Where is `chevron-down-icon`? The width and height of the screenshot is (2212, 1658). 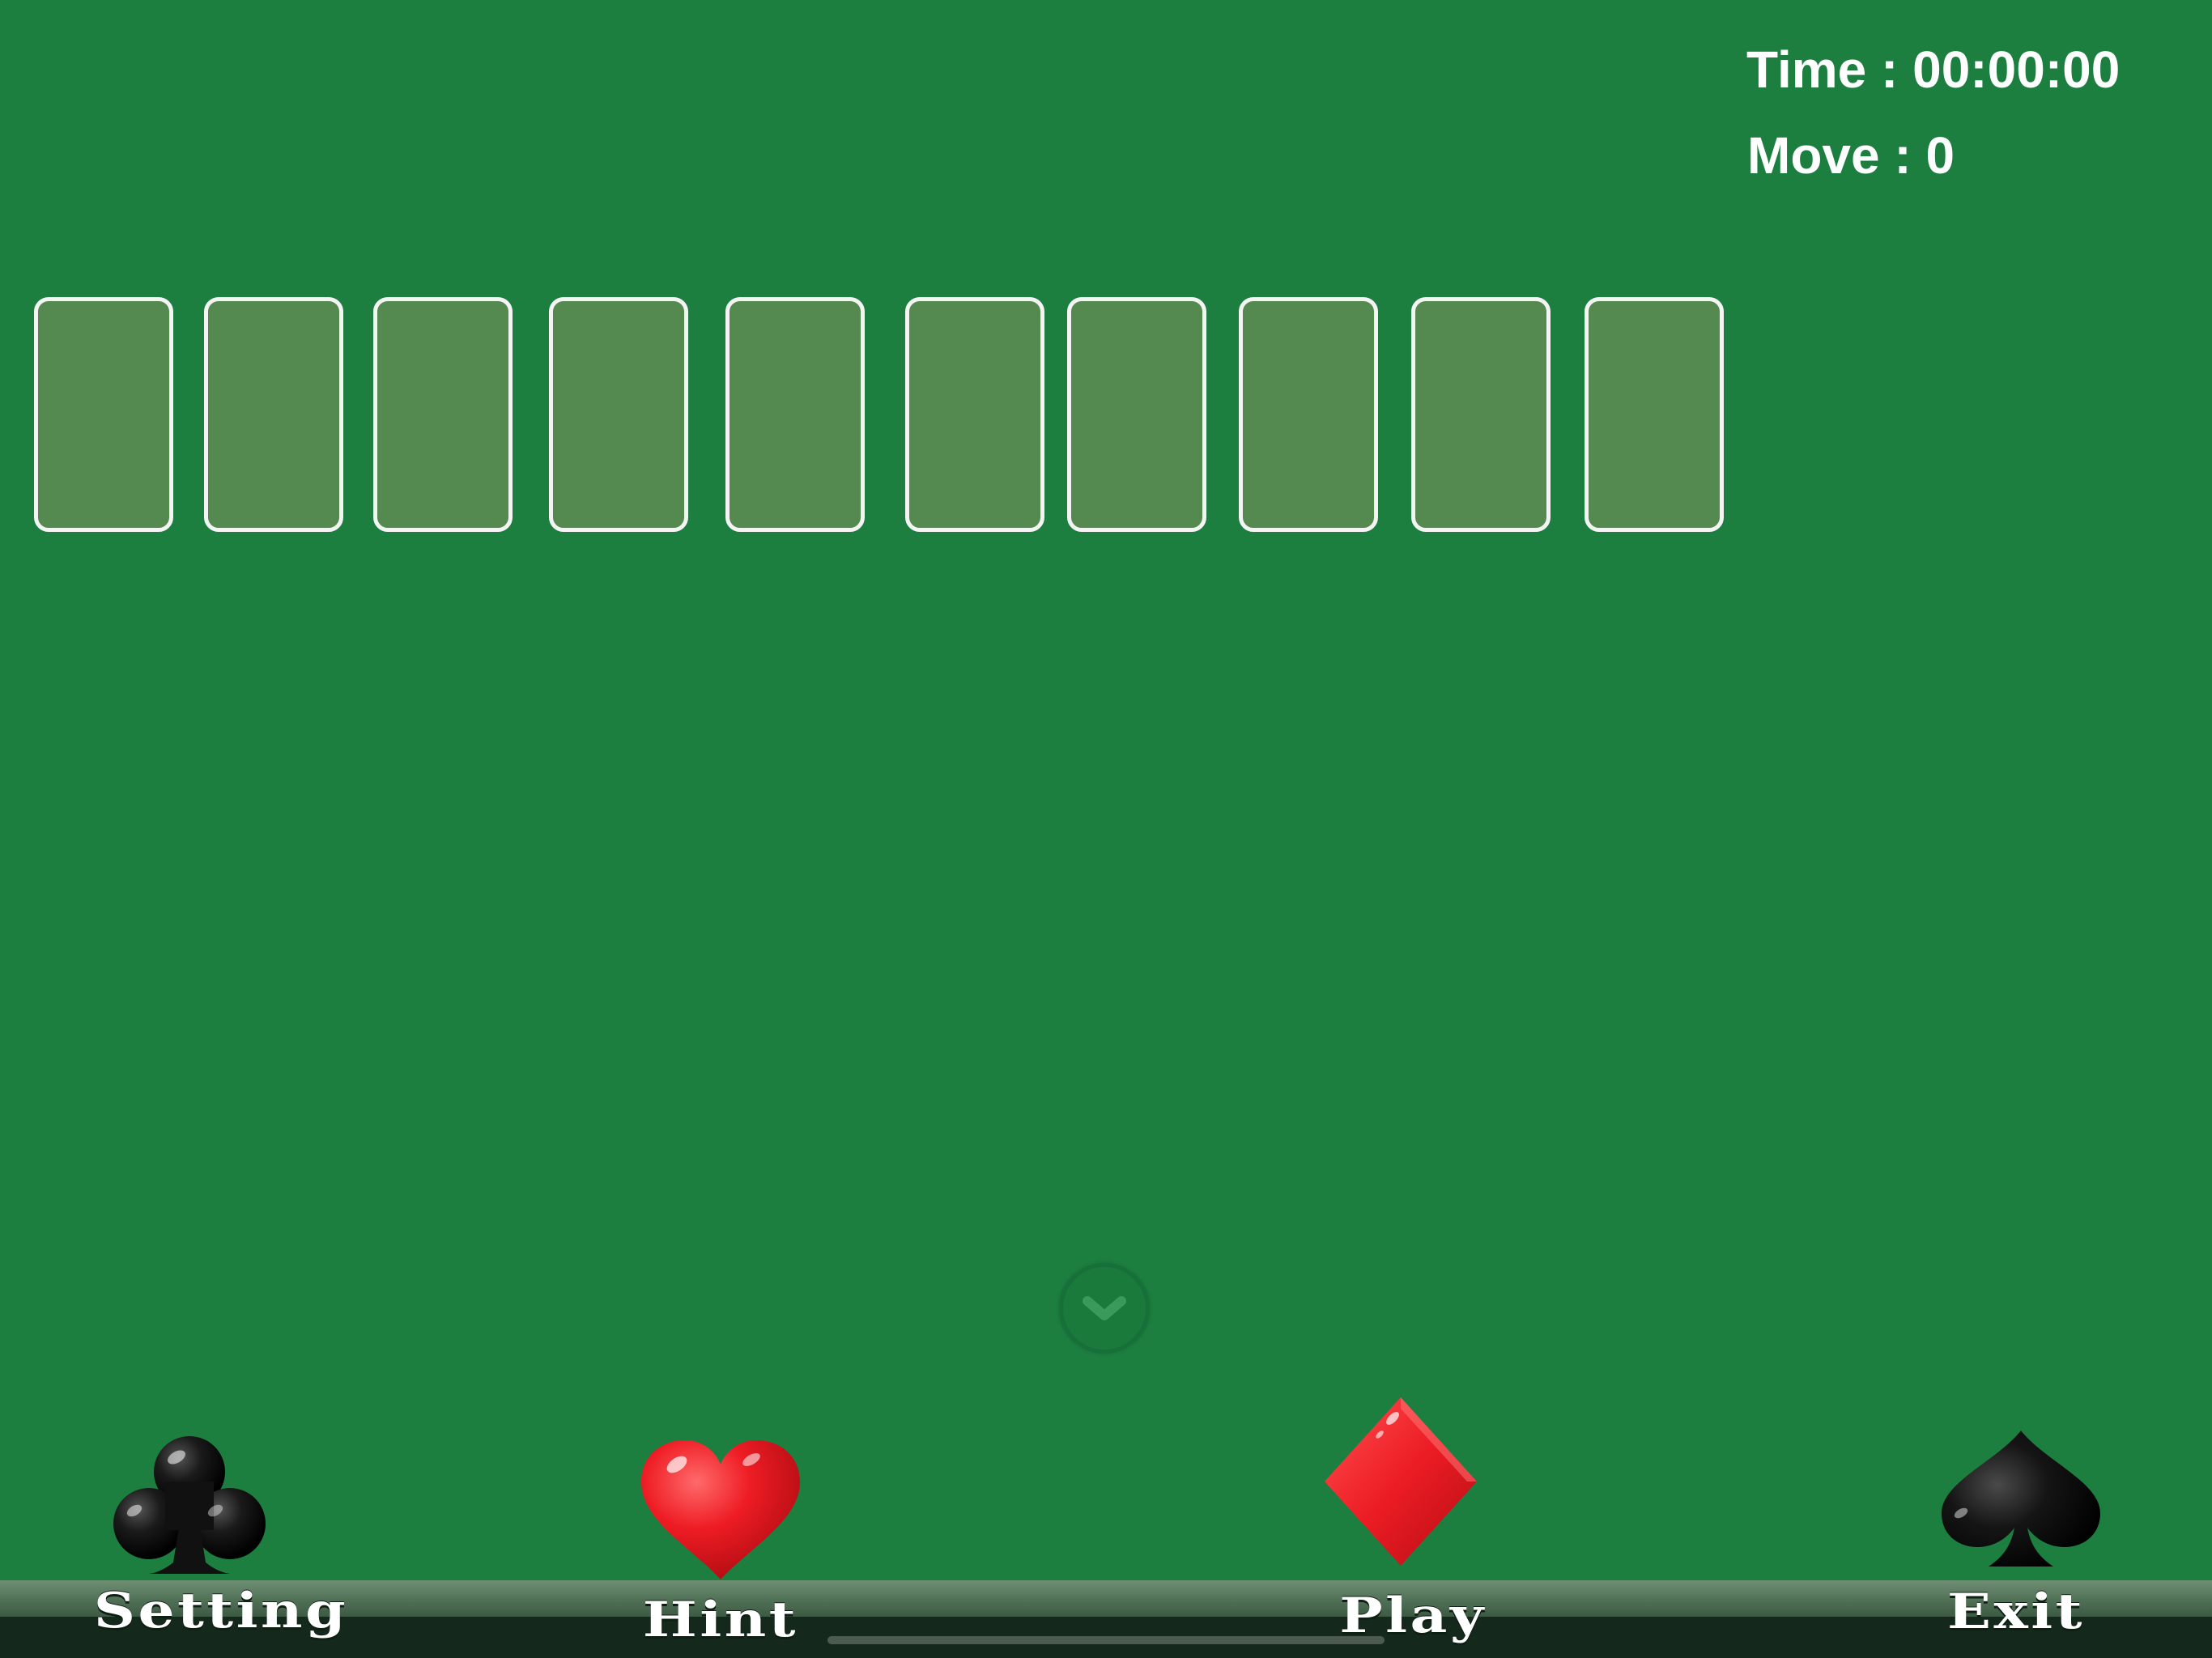
chevron-down-icon is located at coordinates (1104, 1308).